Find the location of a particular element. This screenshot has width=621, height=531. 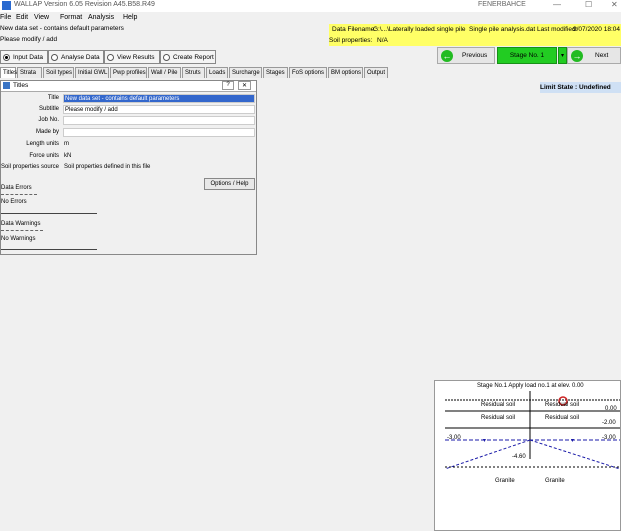

data-errors-label: Data Errors is located at coordinates (16, 188).